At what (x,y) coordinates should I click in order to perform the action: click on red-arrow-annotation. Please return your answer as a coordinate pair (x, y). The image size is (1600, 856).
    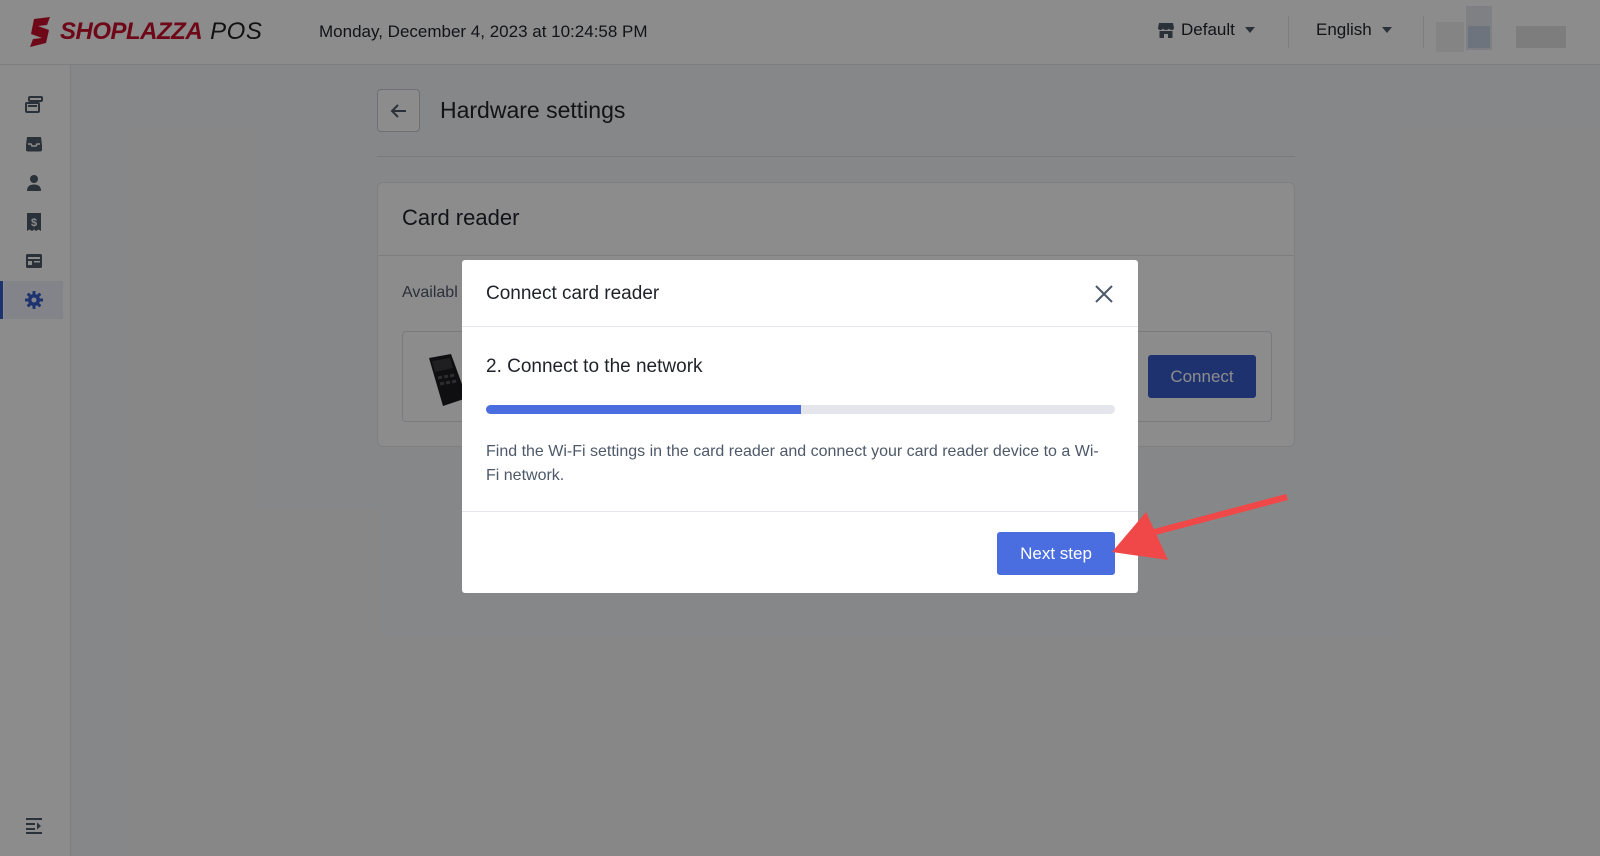
    Looking at the image, I should click on (1200, 527).